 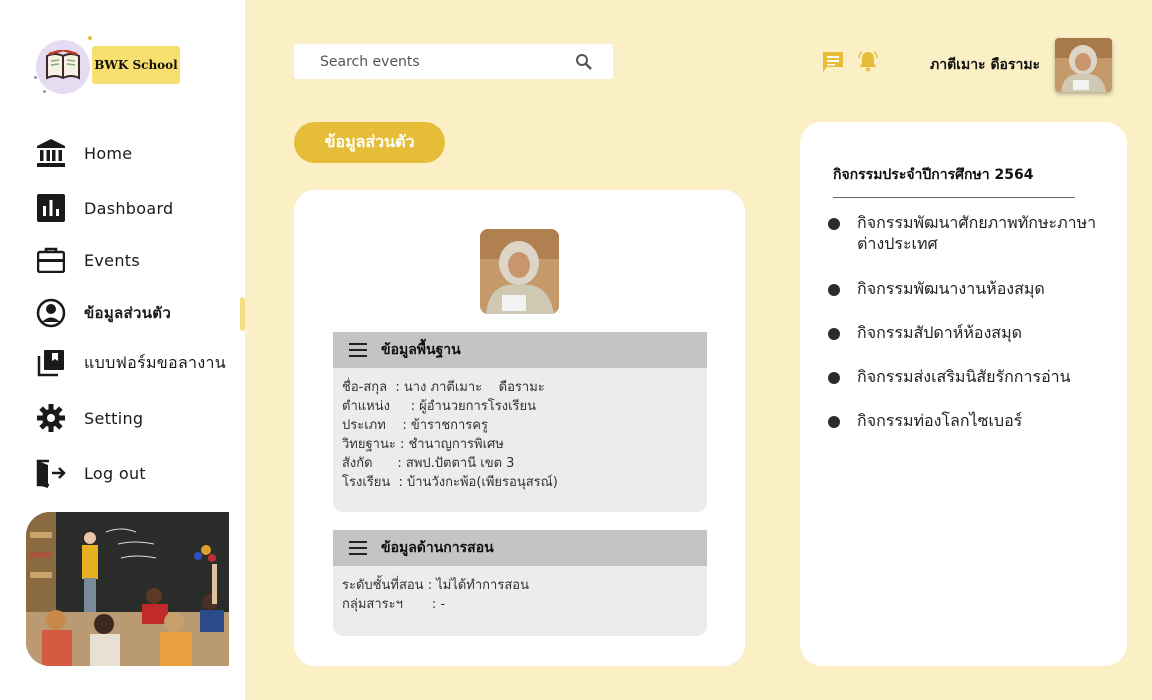 I want to click on list-item: กิจกรรมท่องโลกไซเบอร์, so click(x=962, y=420).